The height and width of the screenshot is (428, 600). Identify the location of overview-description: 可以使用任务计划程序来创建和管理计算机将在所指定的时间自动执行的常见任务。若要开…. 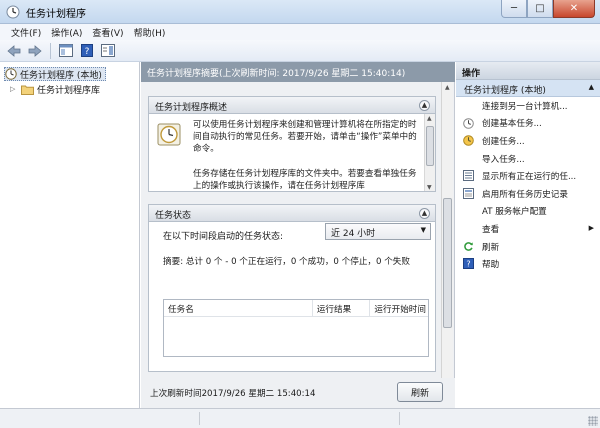
(305, 137).